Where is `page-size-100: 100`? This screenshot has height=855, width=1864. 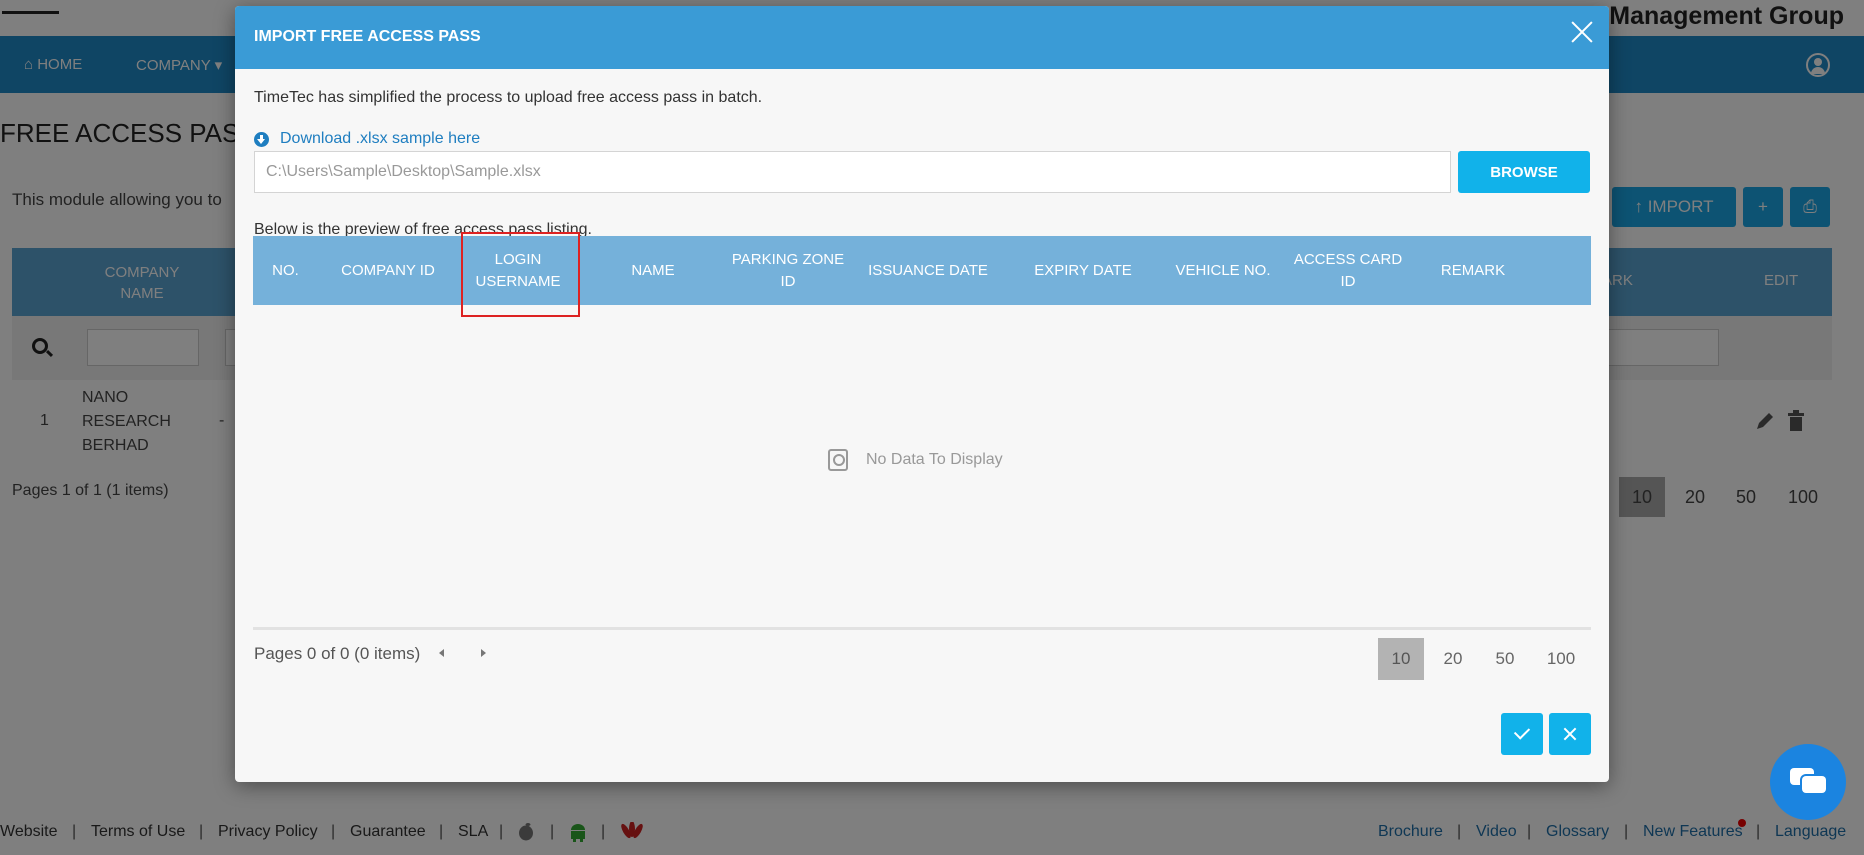
page-size-100: 100 is located at coordinates (1561, 659).